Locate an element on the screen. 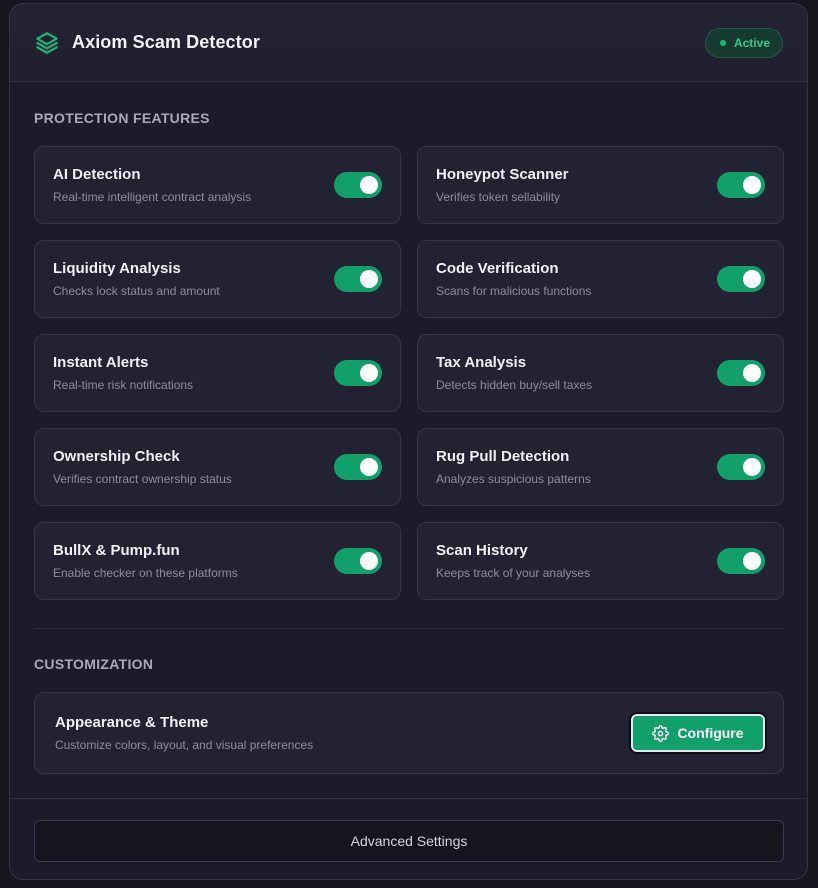 This screenshot has height=888, width=818. footer: Advanced Settings is located at coordinates (408, 838).